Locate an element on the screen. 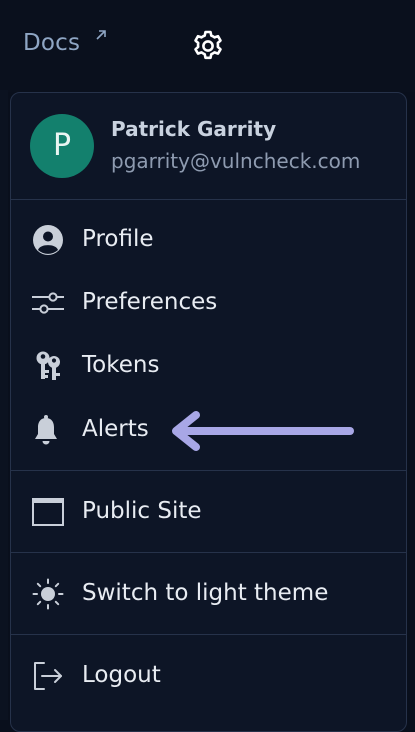  docs-link: Docs is located at coordinates (64, 43).